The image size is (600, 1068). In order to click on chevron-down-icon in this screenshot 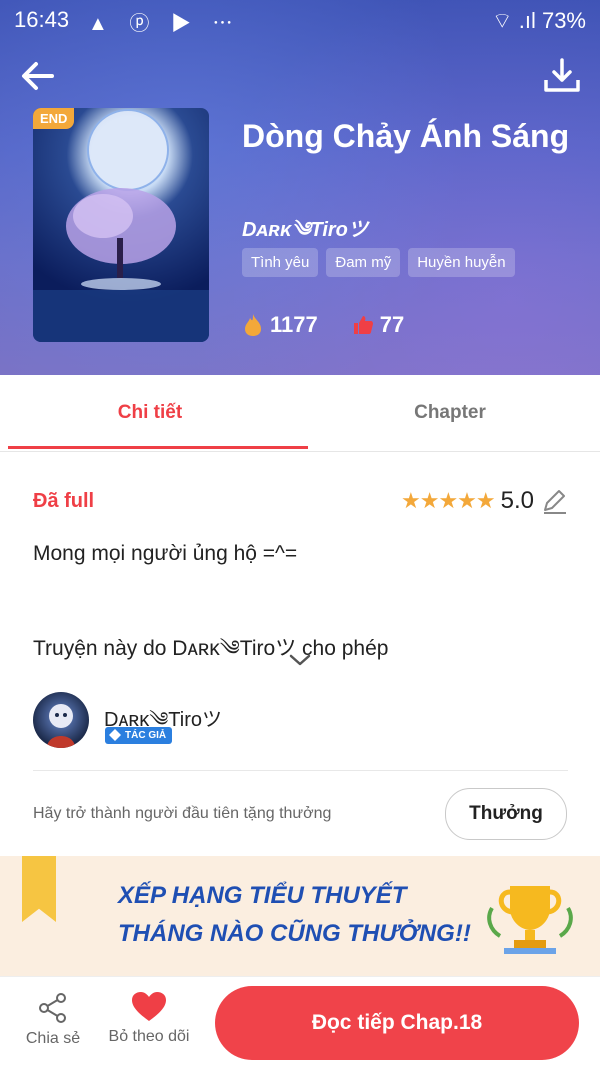, I will do `click(300, 660)`.